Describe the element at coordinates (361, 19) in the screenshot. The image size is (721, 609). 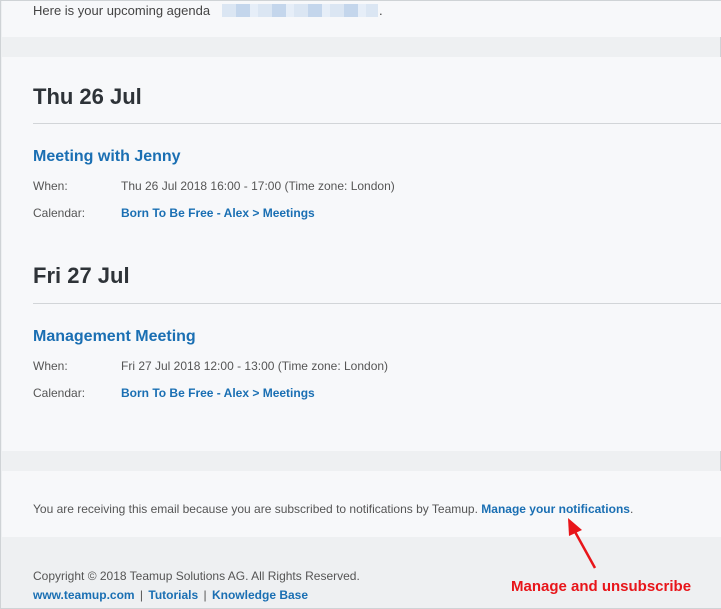
I see `intro-section: Here is your upcoming agenda .` at that location.